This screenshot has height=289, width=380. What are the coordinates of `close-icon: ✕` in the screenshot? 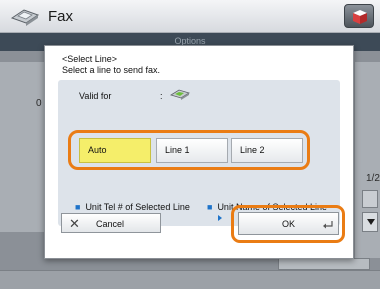 It's located at (74, 223).